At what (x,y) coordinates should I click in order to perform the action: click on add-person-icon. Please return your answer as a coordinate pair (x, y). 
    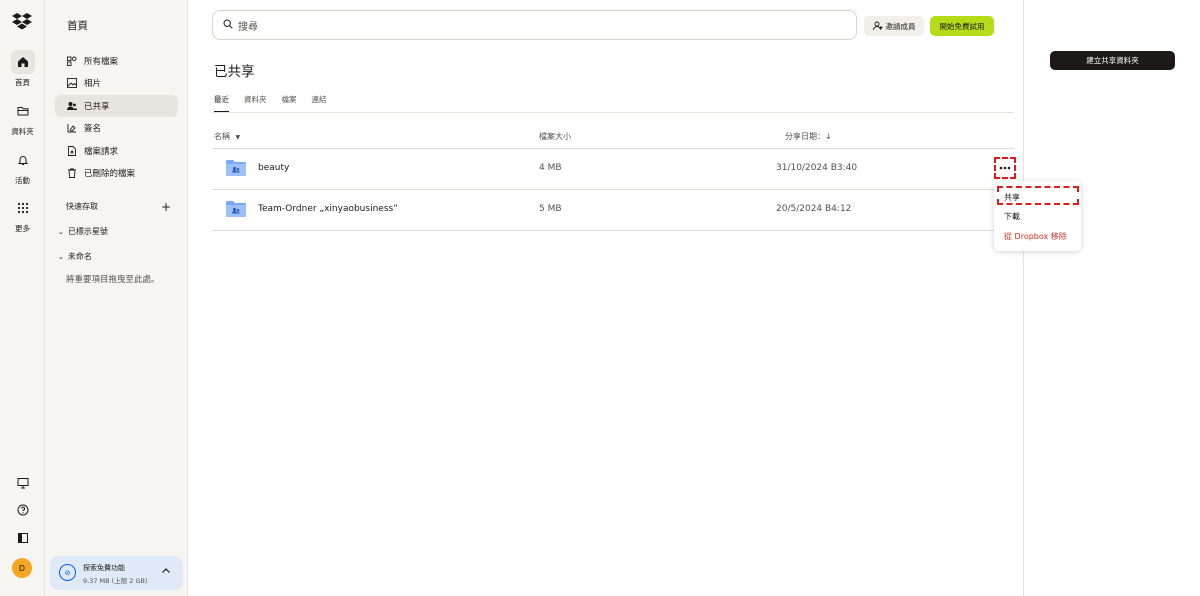
    Looking at the image, I should click on (877, 26).